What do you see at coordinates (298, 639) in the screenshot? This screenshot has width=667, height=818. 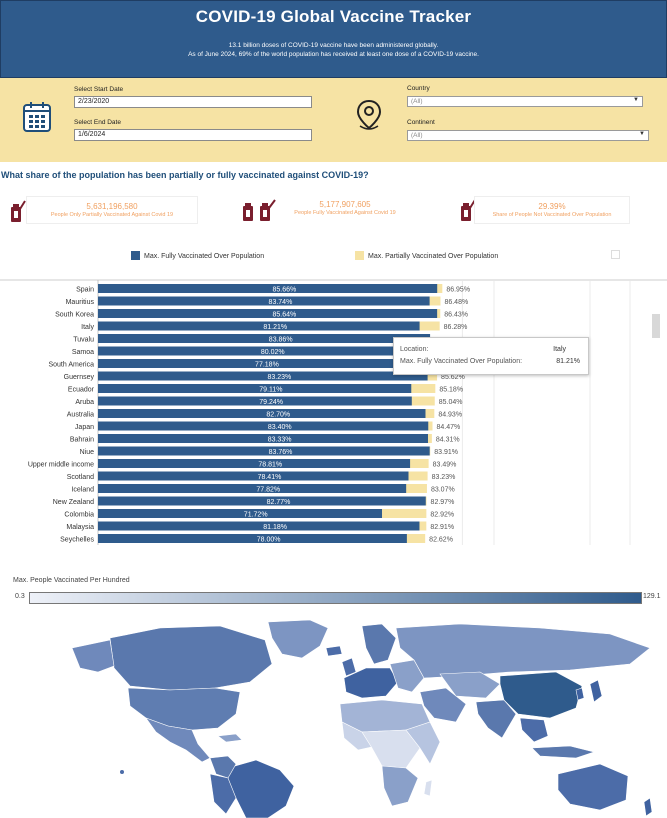 I see `map-region-greenland` at bounding box center [298, 639].